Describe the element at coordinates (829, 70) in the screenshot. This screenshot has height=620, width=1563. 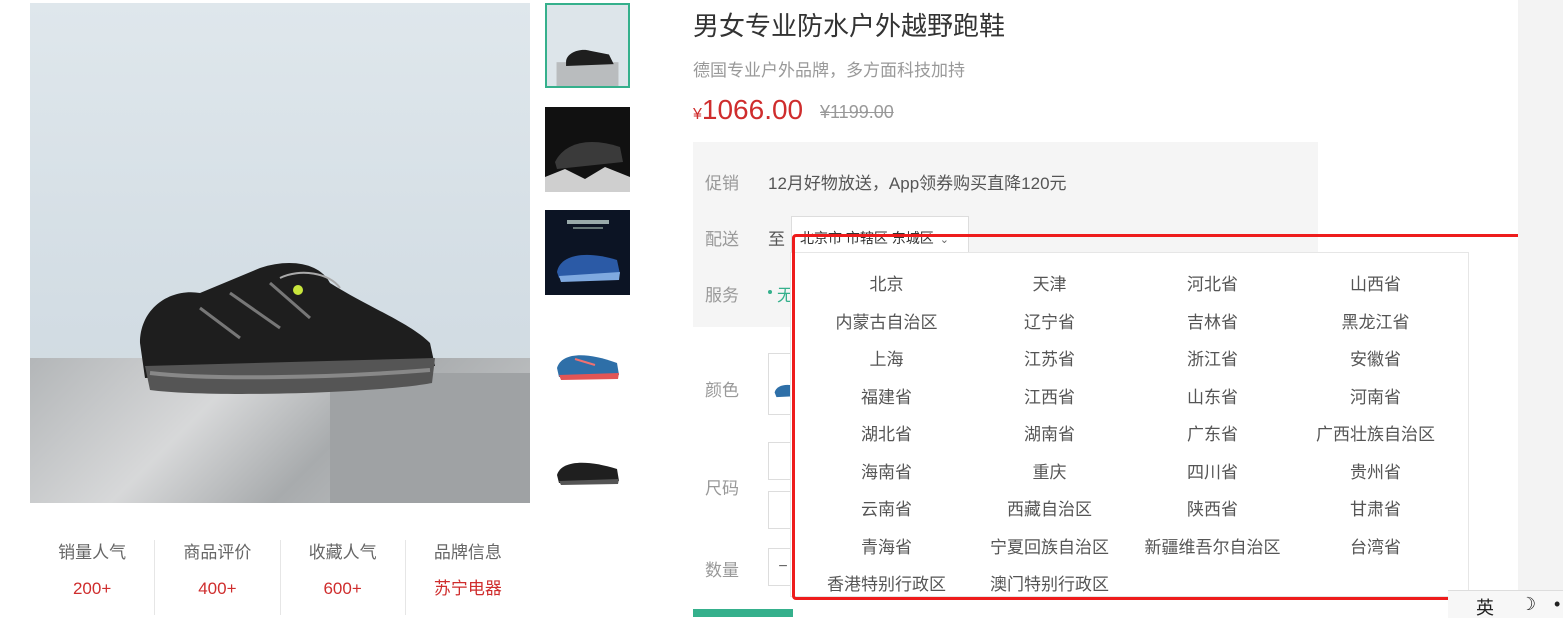
I see `product-subtitle: 德国专业户外品牌，多方面科技加持` at that location.